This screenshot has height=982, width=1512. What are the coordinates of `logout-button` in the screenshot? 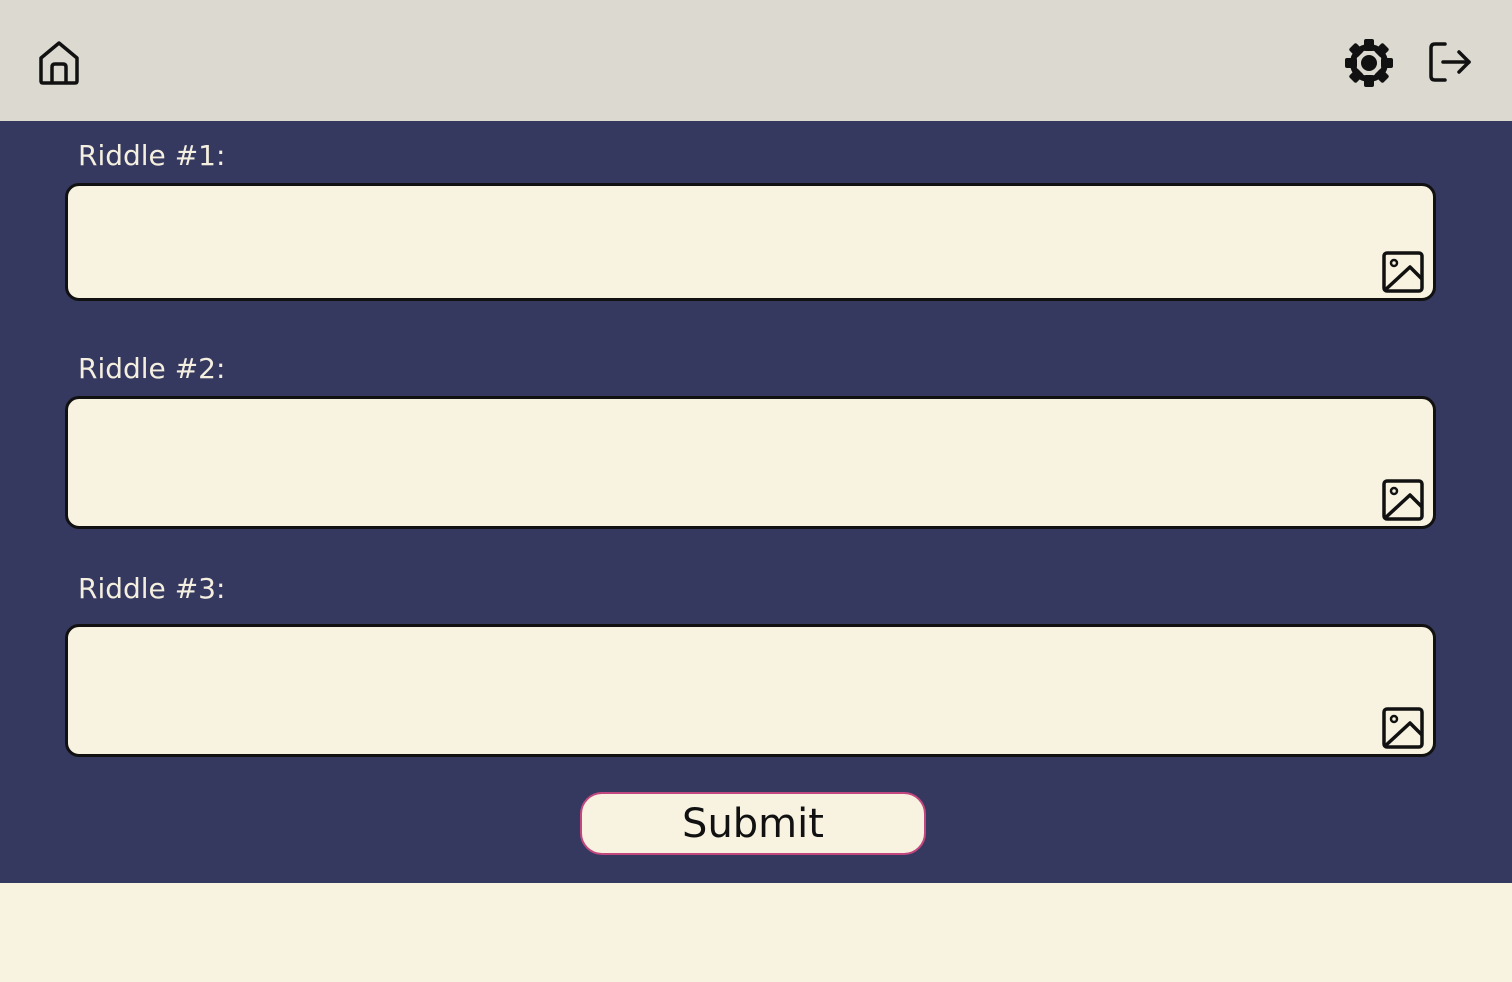 It's located at (1450, 62).